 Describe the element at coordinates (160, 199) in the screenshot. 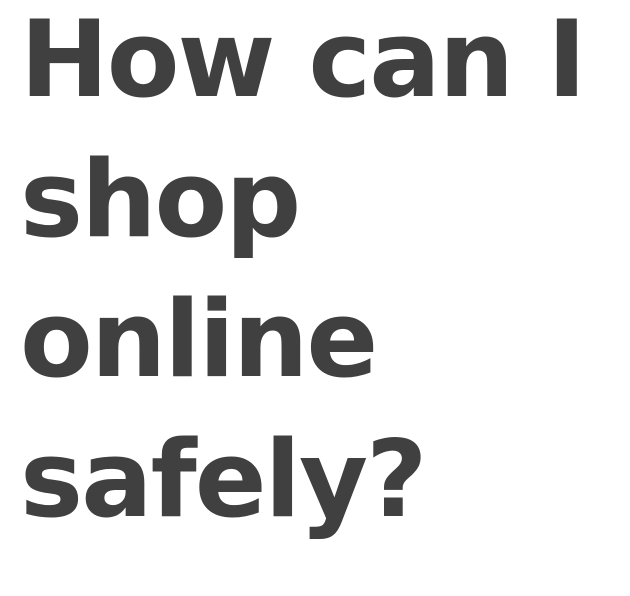

I see `headline-line: shop` at that location.